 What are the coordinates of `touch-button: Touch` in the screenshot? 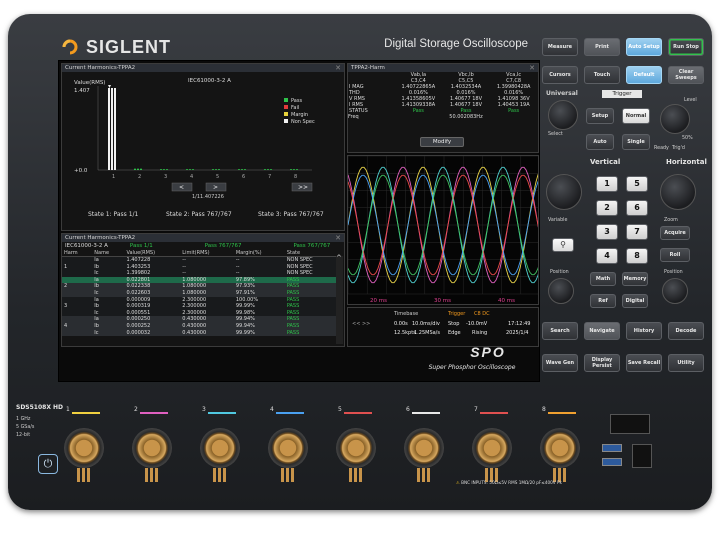 It's located at (602, 75).